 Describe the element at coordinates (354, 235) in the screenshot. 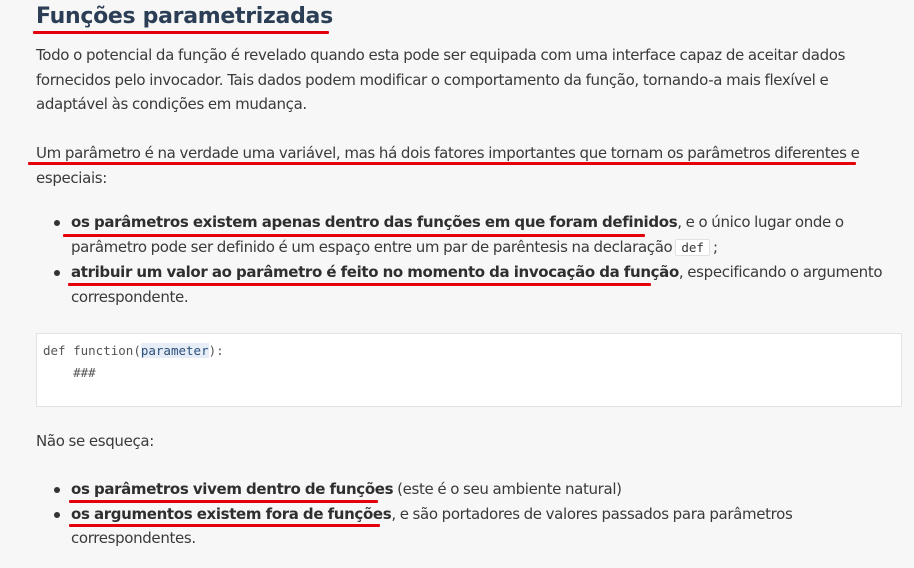

I see `fact-1-underline` at that location.